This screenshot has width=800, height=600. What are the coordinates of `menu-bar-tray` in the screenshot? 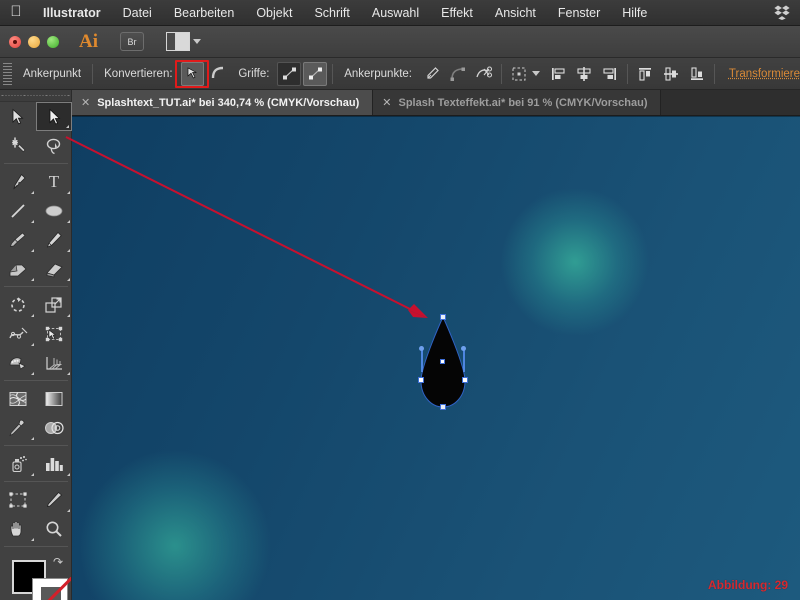 It's located at (787, 12).